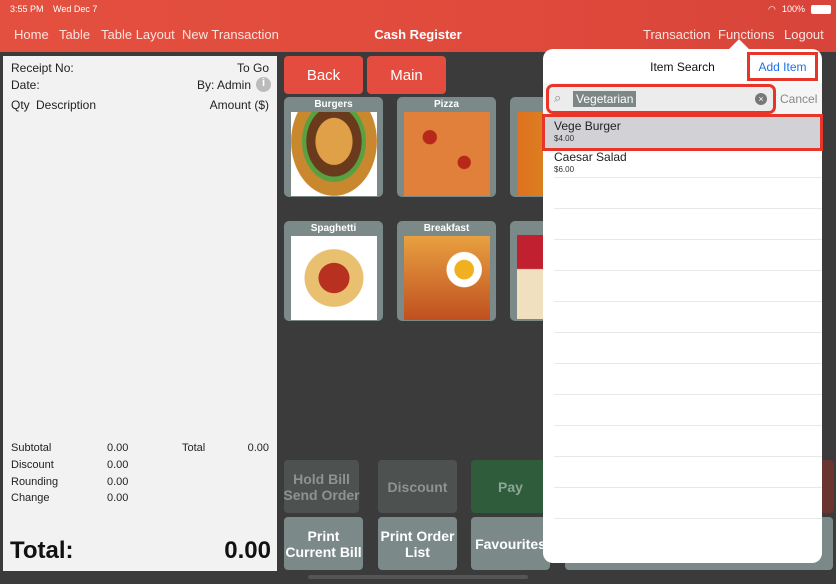 The height and width of the screenshot is (584, 836). Describe the element at coordinates (118, 465) in the screenshot. I see `discount-value: 0.00` at that location.